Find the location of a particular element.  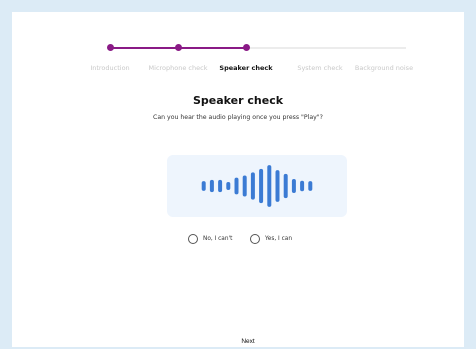

option-no-label: No, I can't is located at coordinates (218, 239).